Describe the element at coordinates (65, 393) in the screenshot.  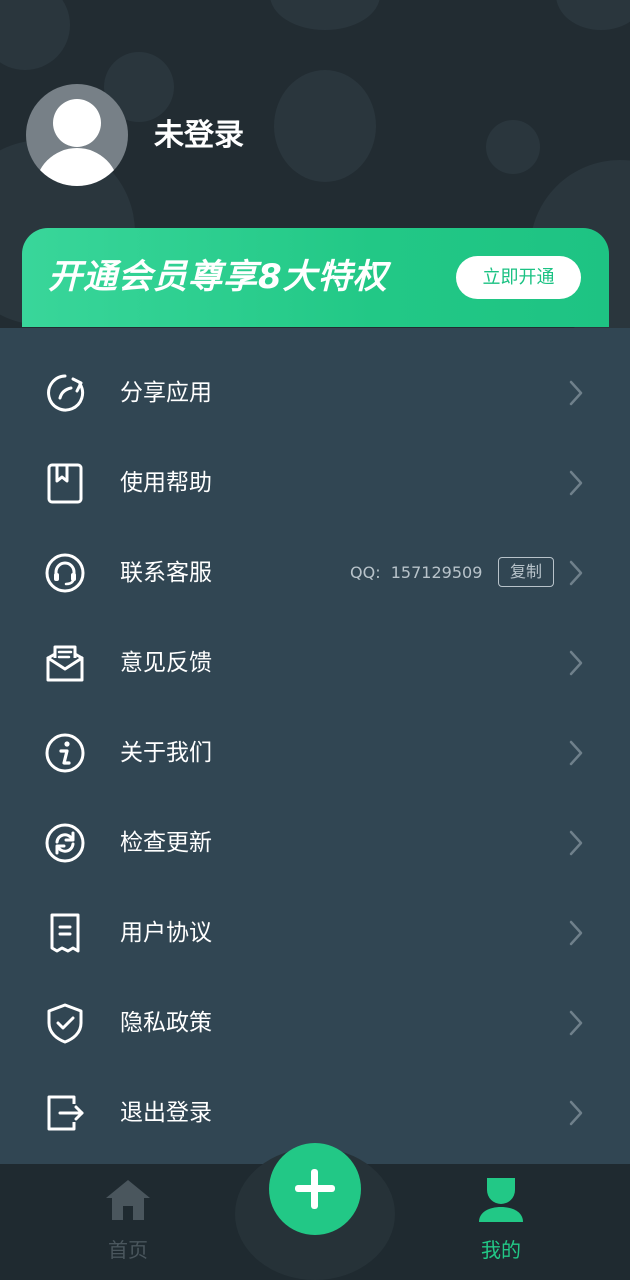
I see `share-icon` at that location.